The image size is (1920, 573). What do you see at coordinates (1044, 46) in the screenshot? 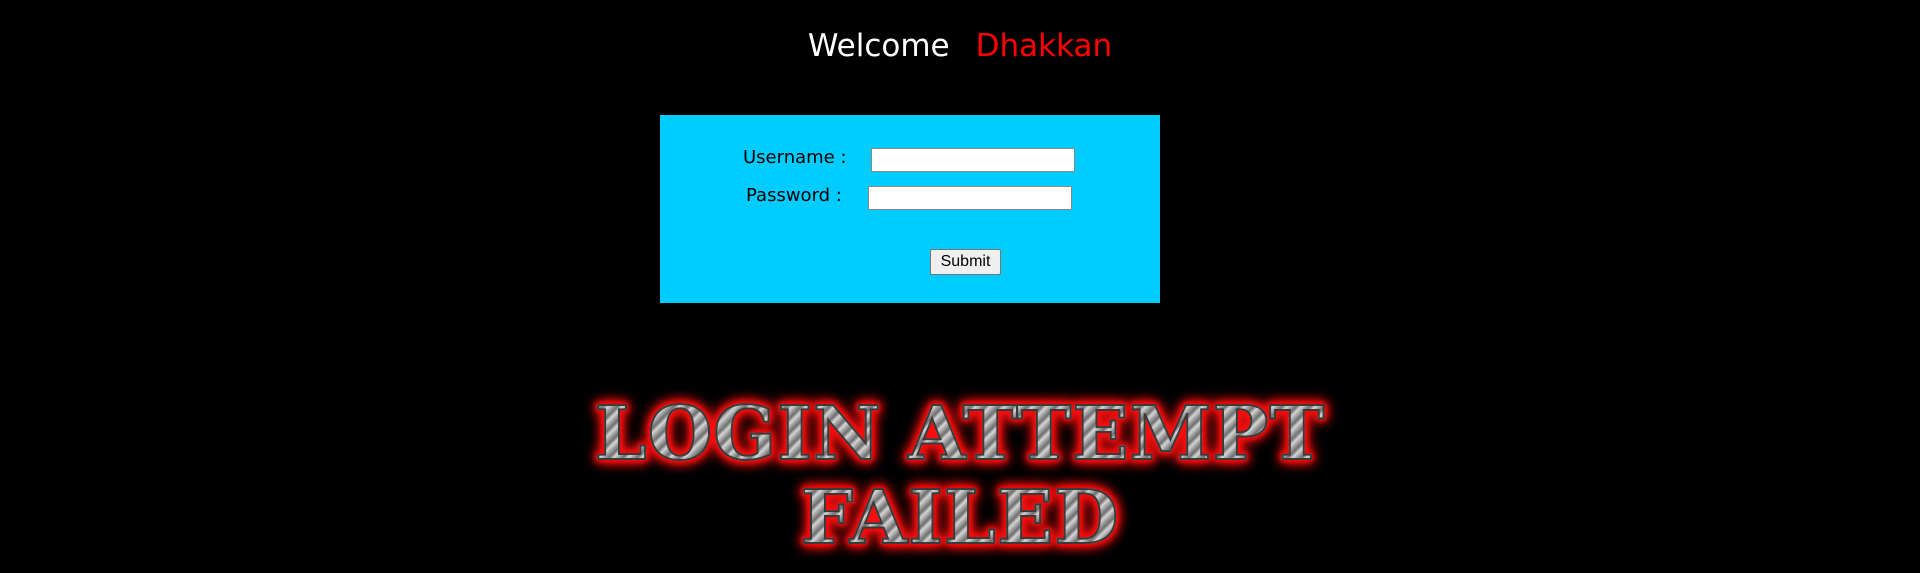
I see `user-name: Dhakkan` at bounding box center [1044, 46].